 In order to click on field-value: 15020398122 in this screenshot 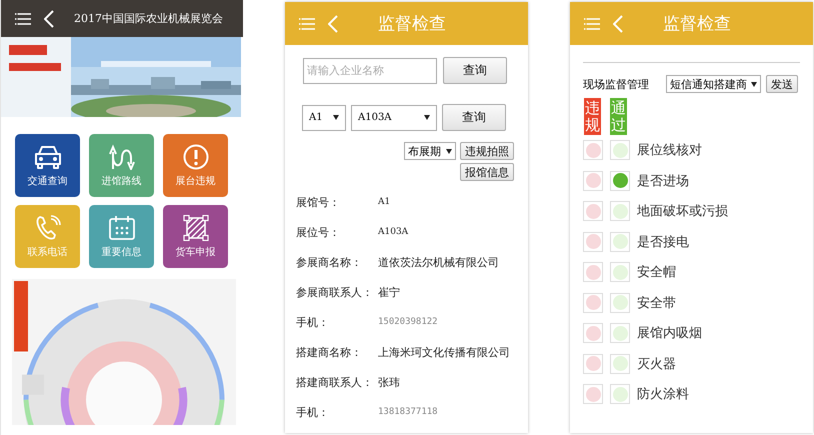, I will do `click(408, 322)`.